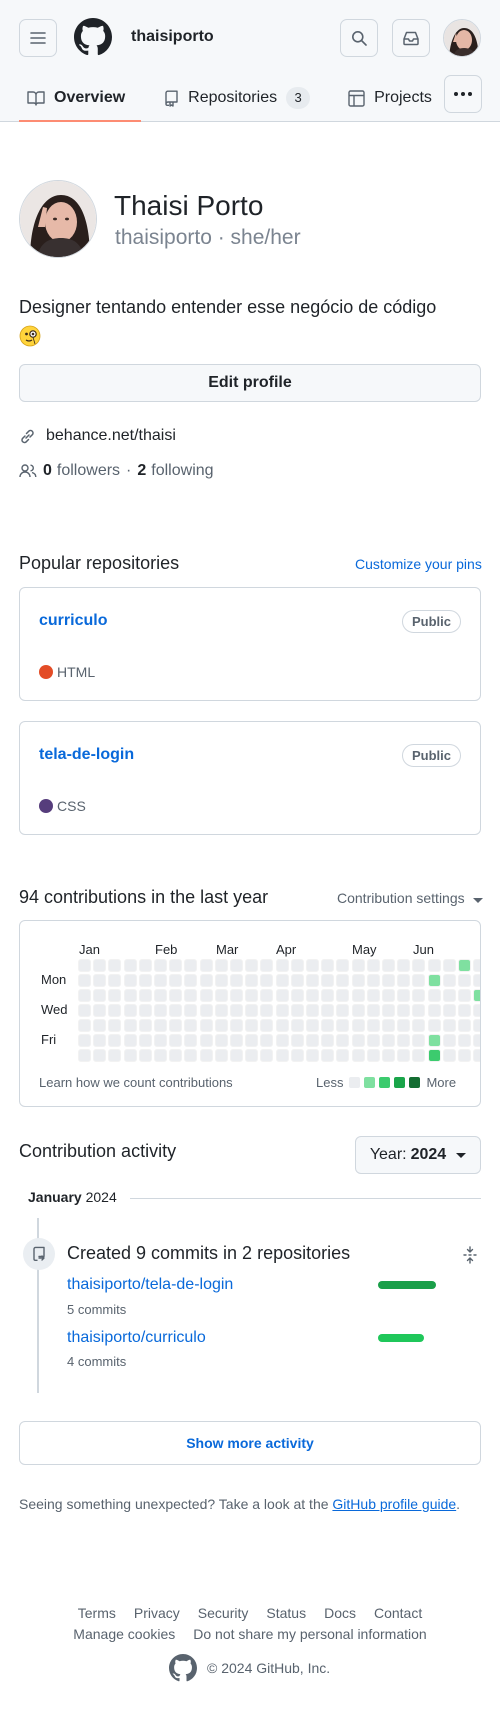  I want to click on repo-name-link: tela-de-login, so click(86, 755).